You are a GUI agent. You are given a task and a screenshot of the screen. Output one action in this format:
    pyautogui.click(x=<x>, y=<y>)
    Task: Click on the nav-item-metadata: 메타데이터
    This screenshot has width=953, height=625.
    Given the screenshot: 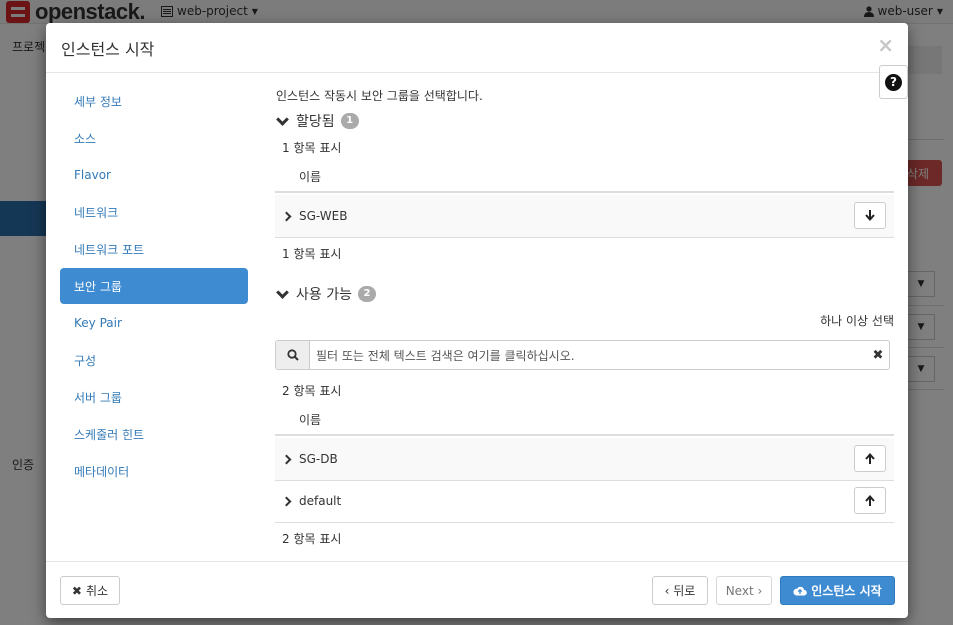 What is the action you would take?
    pyautogui.click(x=154, y=471)
    